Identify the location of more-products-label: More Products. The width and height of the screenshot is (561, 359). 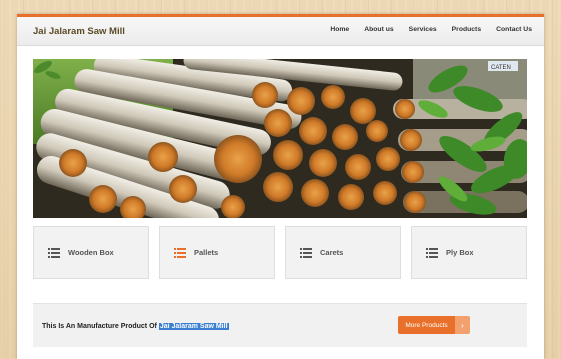
(426, 325).